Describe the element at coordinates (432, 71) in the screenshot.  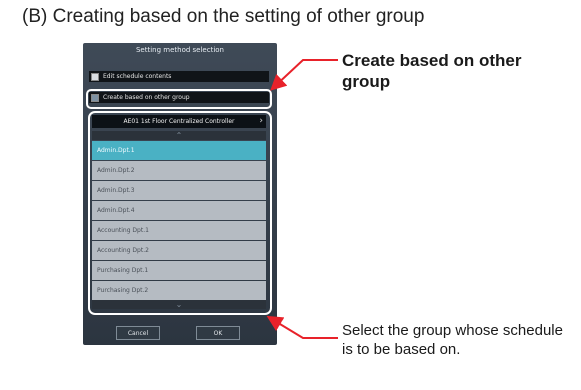
I see `annotation-create-based: Create based on other group` at that location.